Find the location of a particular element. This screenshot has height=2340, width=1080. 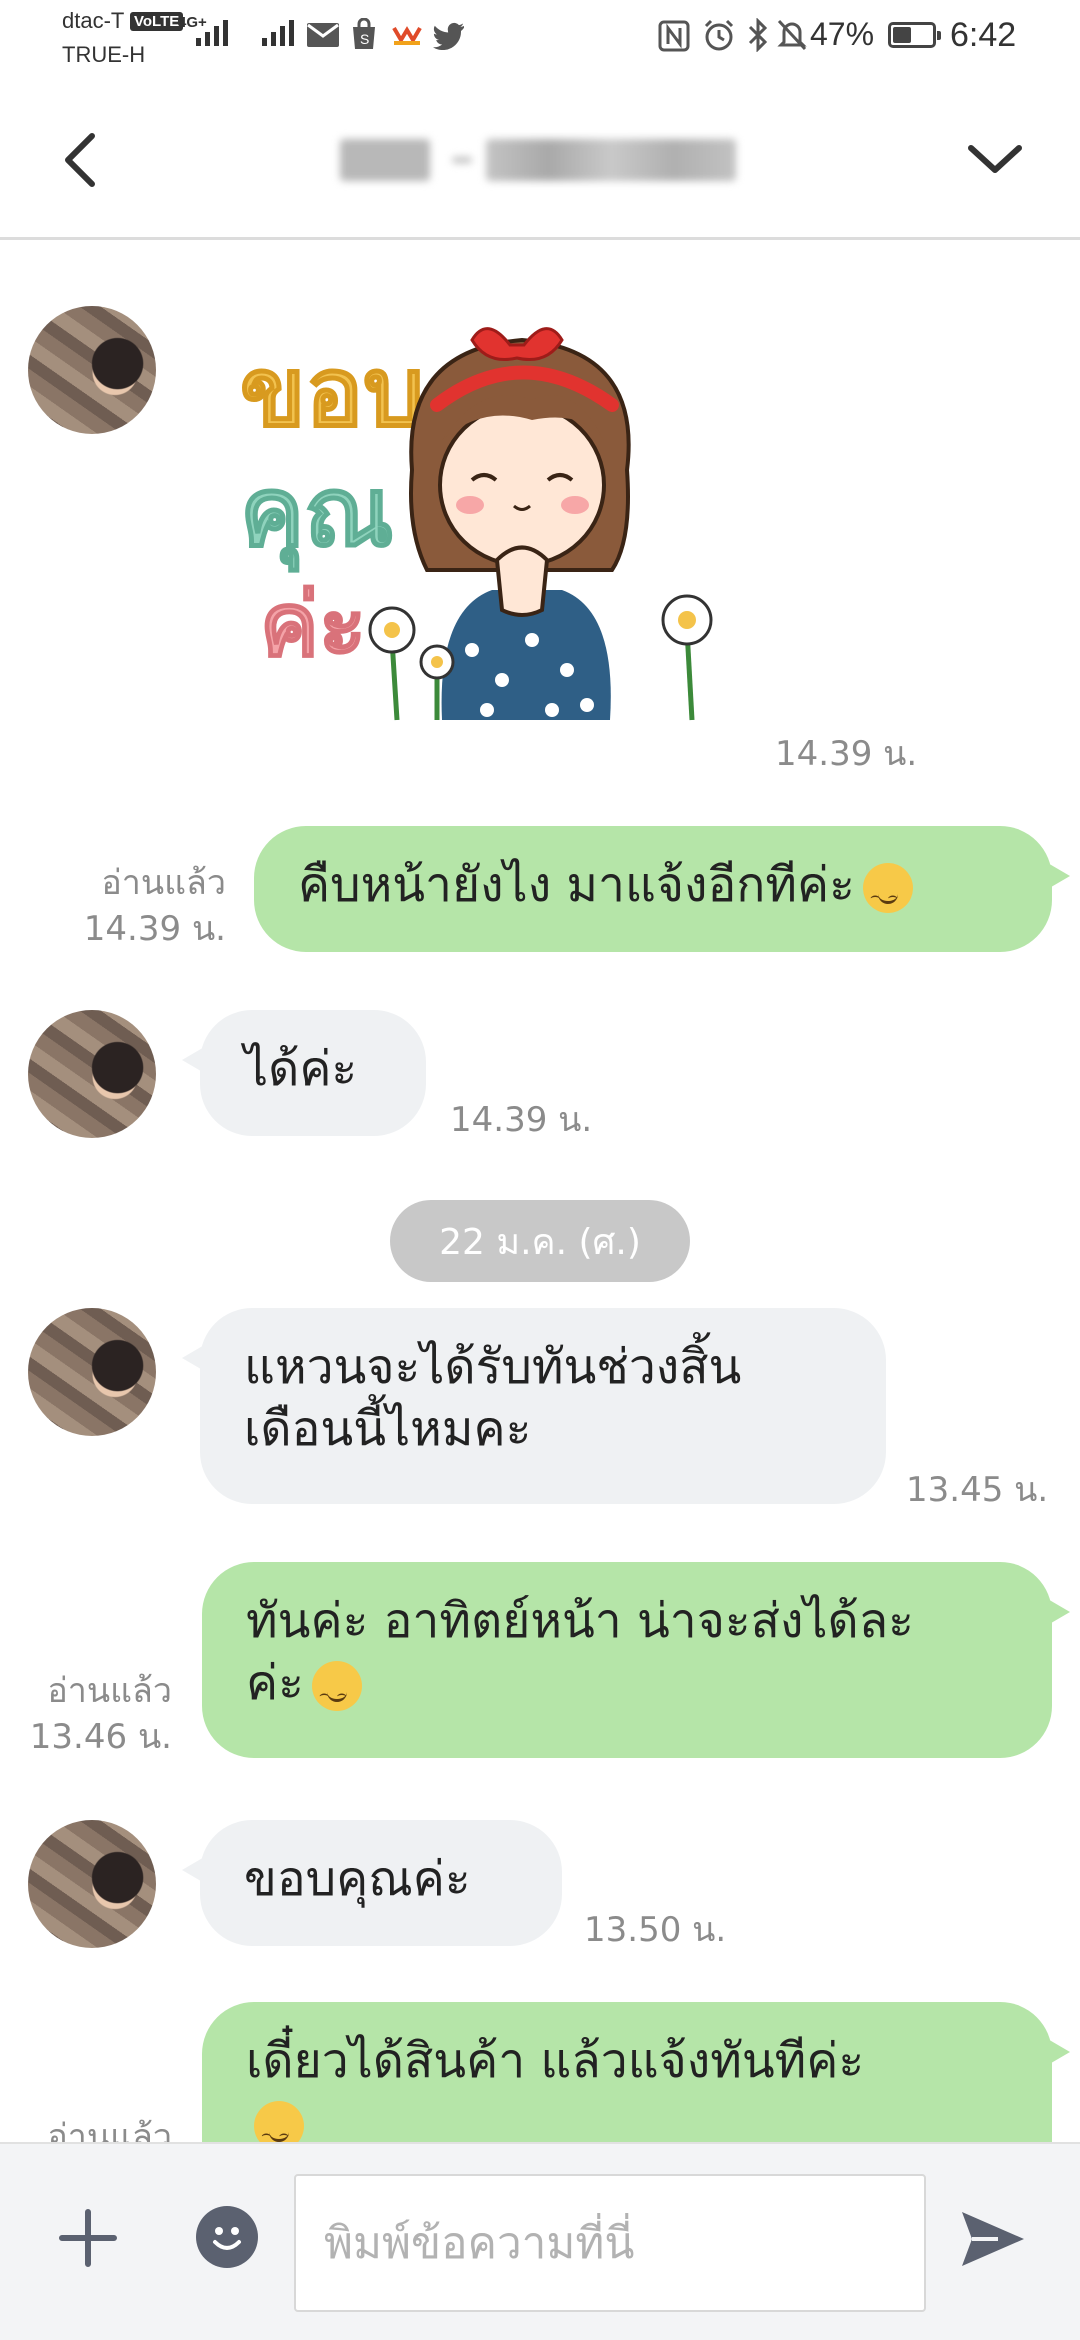

message-text: คืบหน้ายังไง มาแจ้งอีกทีค่ะ is located at coordinates (576, 885).